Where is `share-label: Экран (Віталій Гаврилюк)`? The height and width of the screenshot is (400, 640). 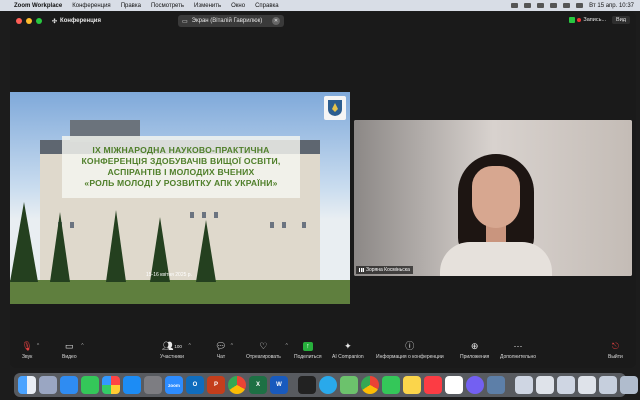 share-label: Экран (Віталій Гаврилюк) is located at coordinates (227, 21).